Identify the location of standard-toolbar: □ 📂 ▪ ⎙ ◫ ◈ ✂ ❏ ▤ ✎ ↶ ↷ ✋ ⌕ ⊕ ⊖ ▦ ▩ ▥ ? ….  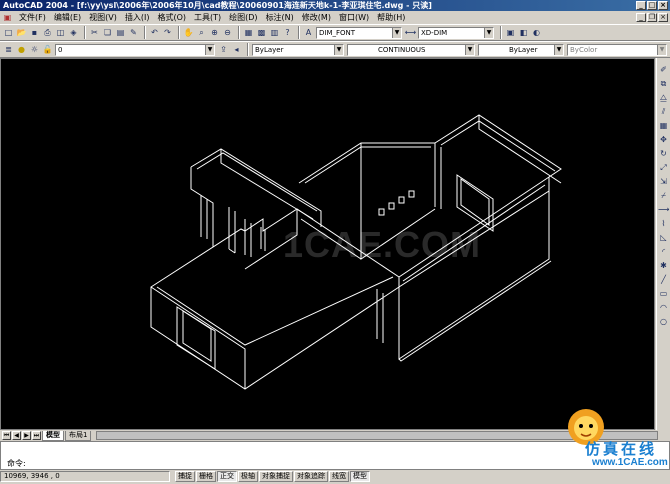
(335, 32).